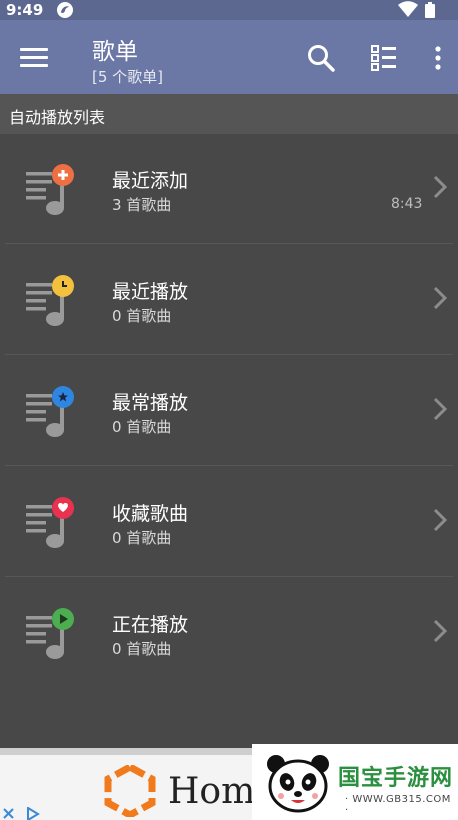 This screenshot has height=820, width=458. What do you see at coordinates (229, 633) in the screenshot?
I see `playlist-item: 正在播放 0 首歌曲` at bounding box center [229, 633].